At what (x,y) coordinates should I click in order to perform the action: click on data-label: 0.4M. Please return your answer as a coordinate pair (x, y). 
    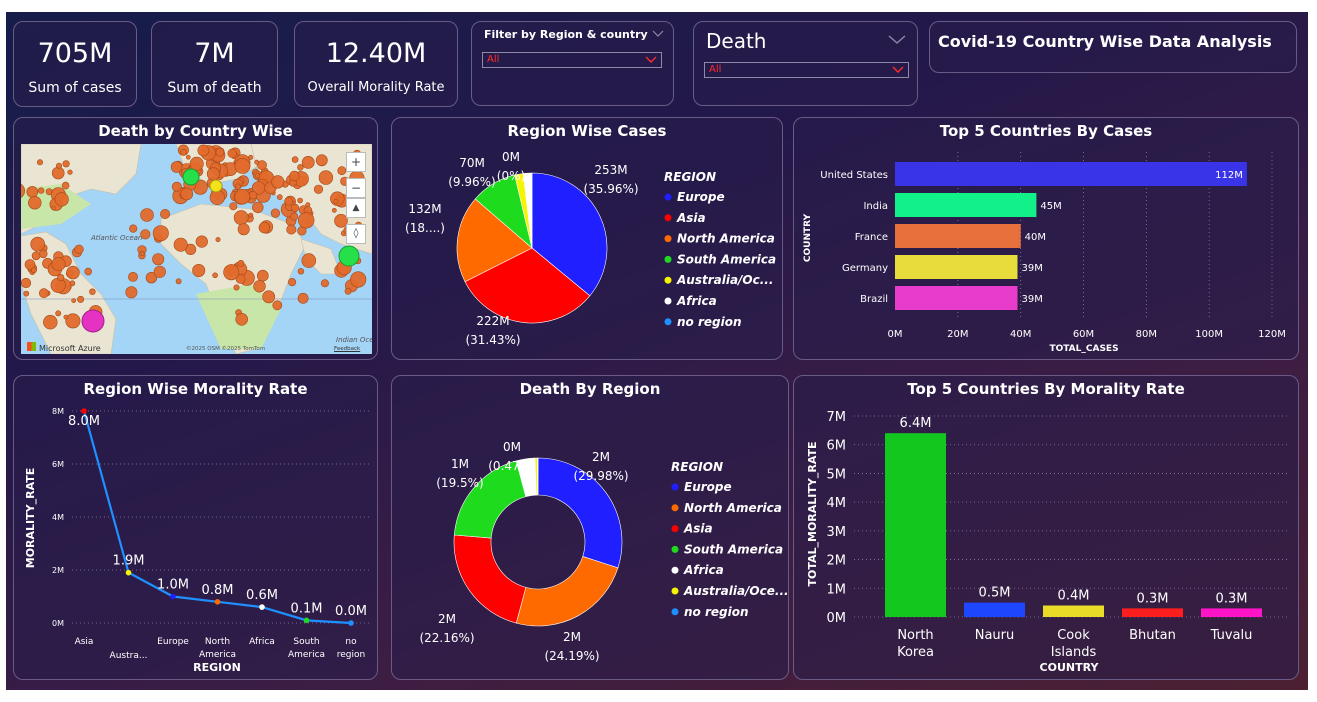
    Looking at the image, I should click on (1074, 596).